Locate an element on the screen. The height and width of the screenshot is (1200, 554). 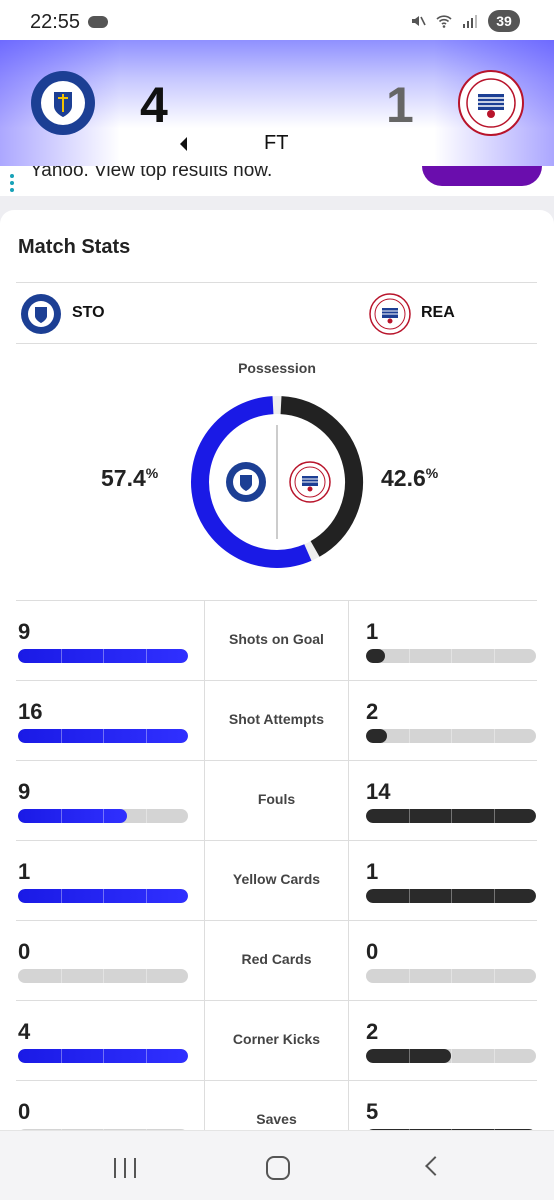
stat-row: 0 Red Cards 0 is located at coordinates (276, 960).